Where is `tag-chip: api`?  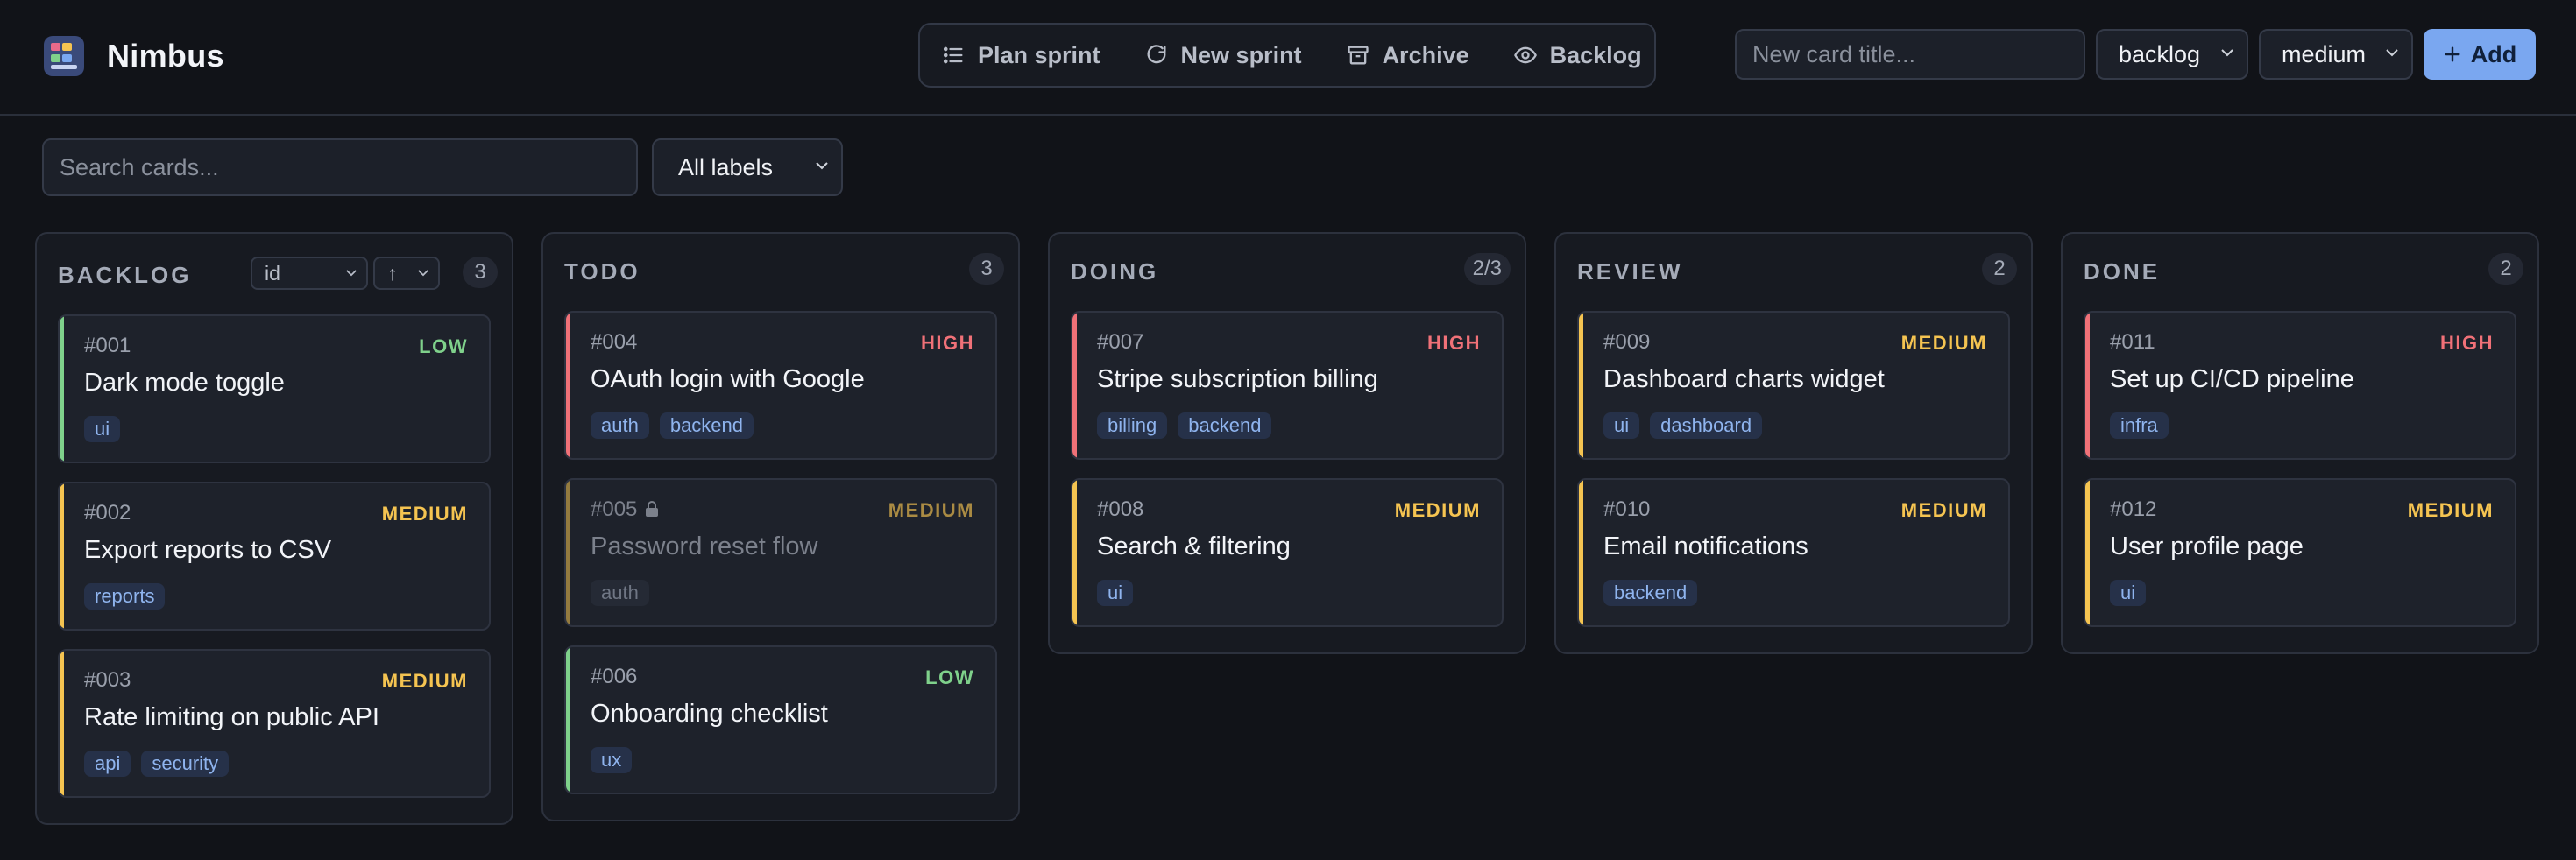 tag-chip: api is located at coordinates (107, 764).